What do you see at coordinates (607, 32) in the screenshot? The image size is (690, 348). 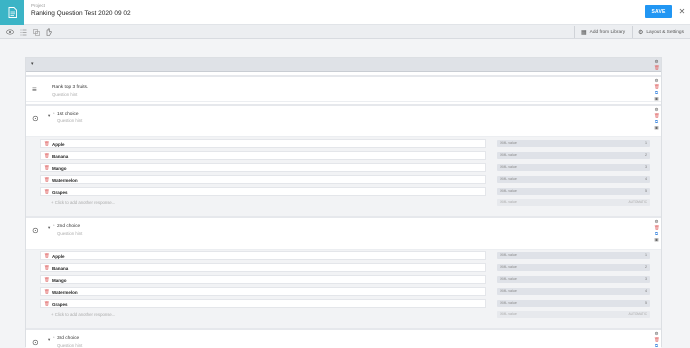 I see `add-from-library-label: Add from Library` at bounding box center [607, 32].